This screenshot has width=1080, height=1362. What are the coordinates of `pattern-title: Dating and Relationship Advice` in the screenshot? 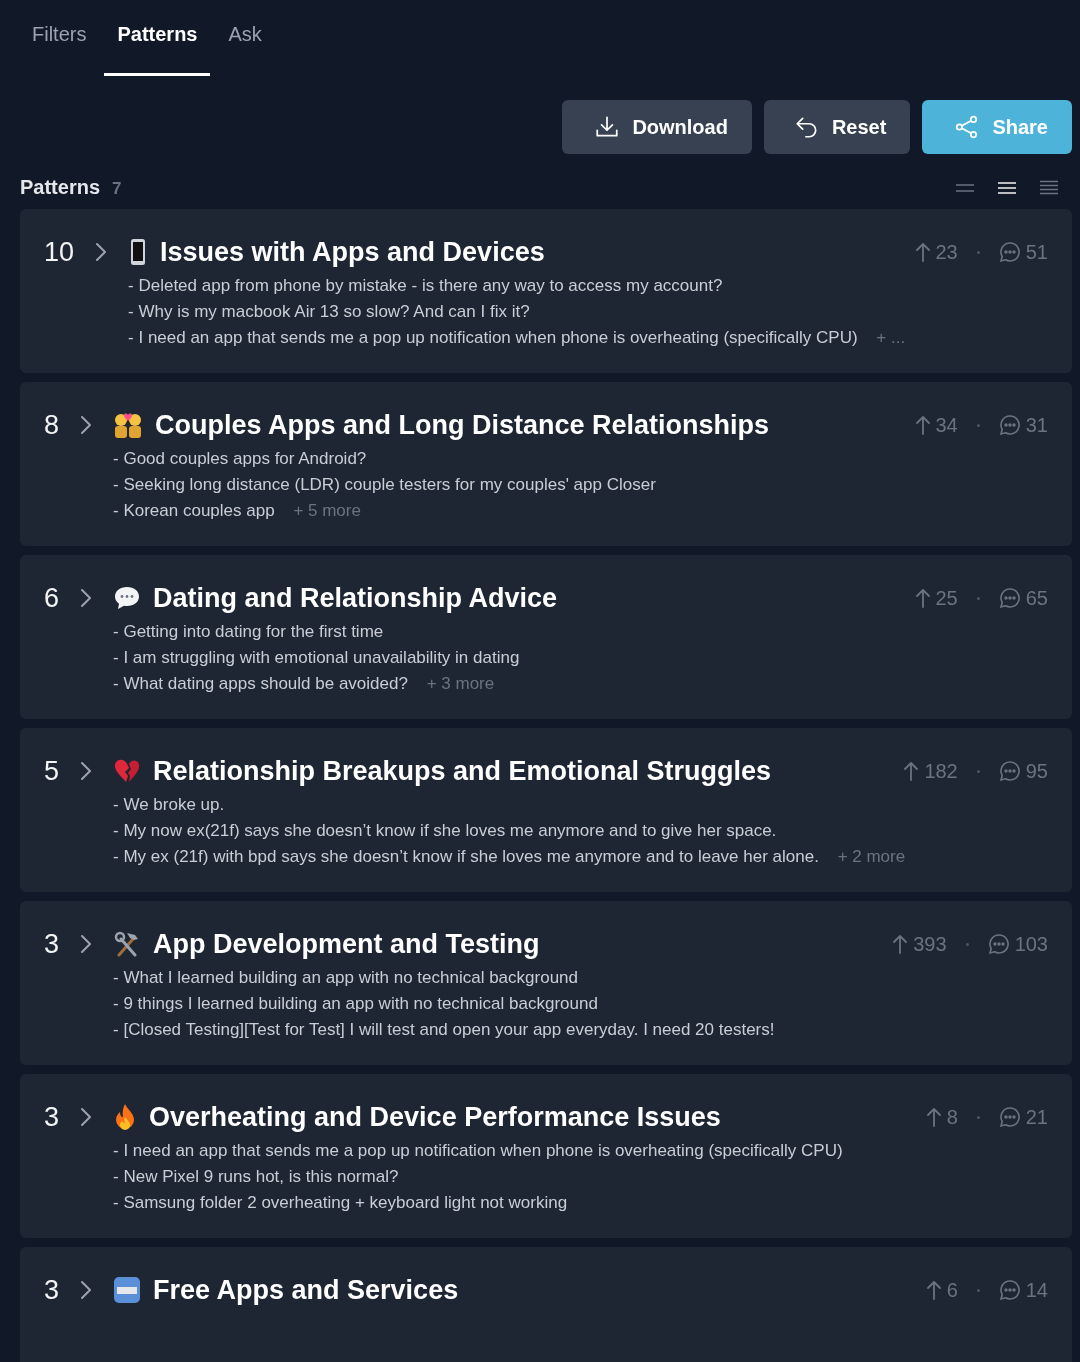 It's located at (355, 598).